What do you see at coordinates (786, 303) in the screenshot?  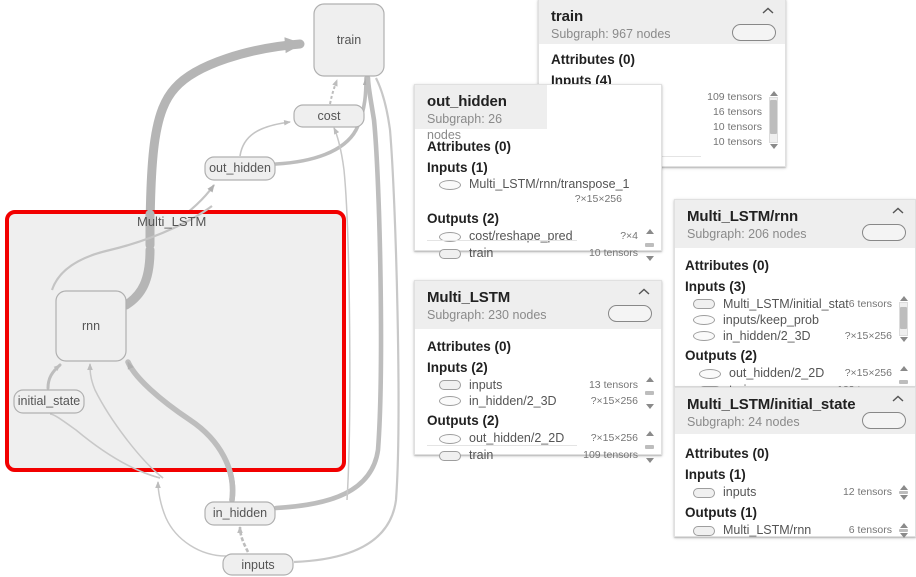 I see `io-name: Multi_LSTM/initial_state` at bounding box center [786, 303].